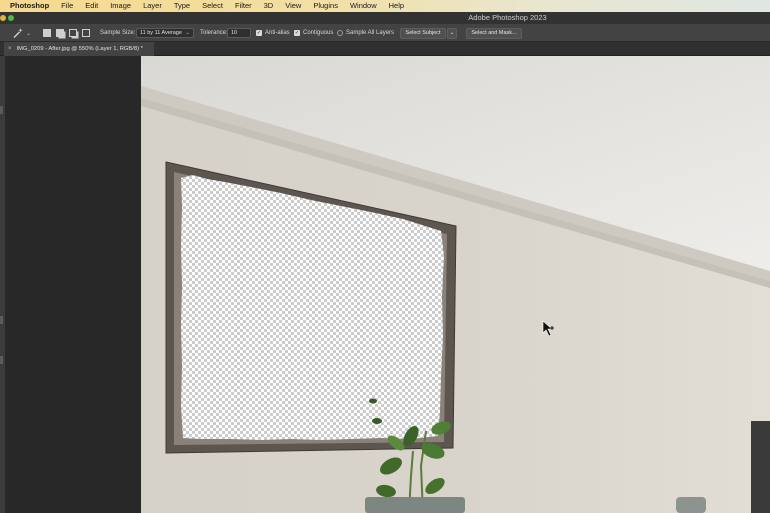 This screenshot has width=770, height=513. Describe the element at coordinates (423, 33) in the screenshot. I see `select-subject-button: Select Subject` at that location.